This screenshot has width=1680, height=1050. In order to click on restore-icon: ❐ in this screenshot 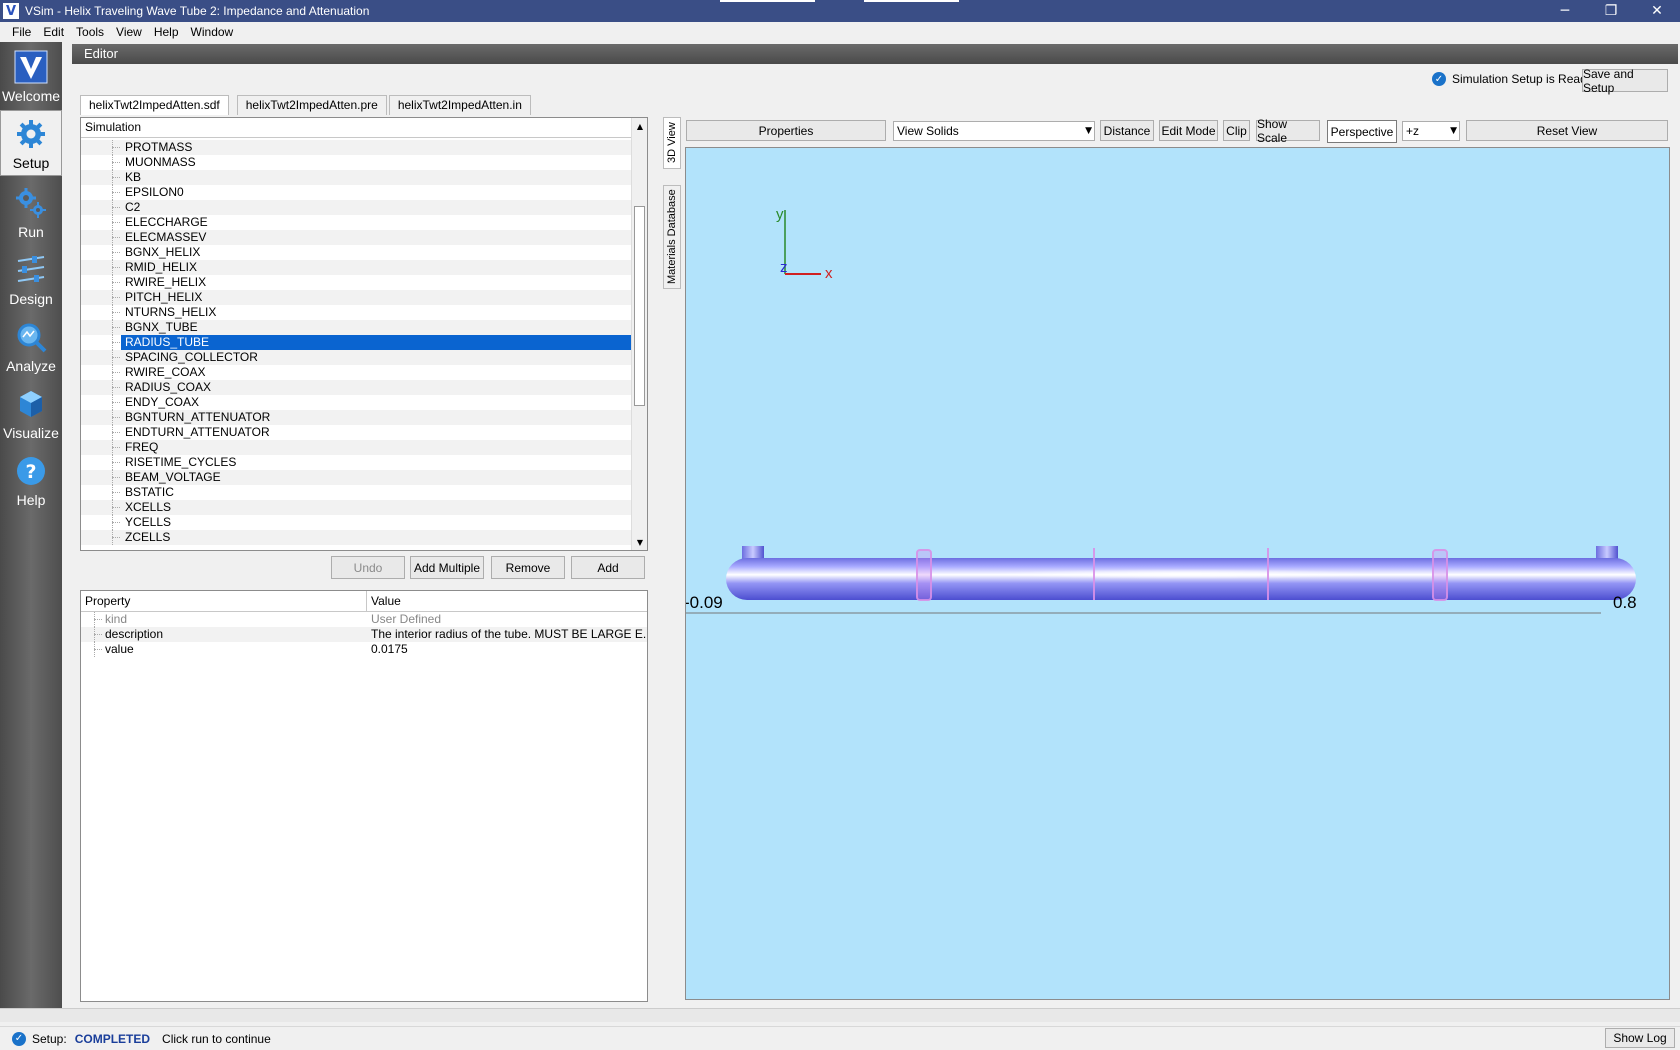, I will do `click(1611, 11)`.